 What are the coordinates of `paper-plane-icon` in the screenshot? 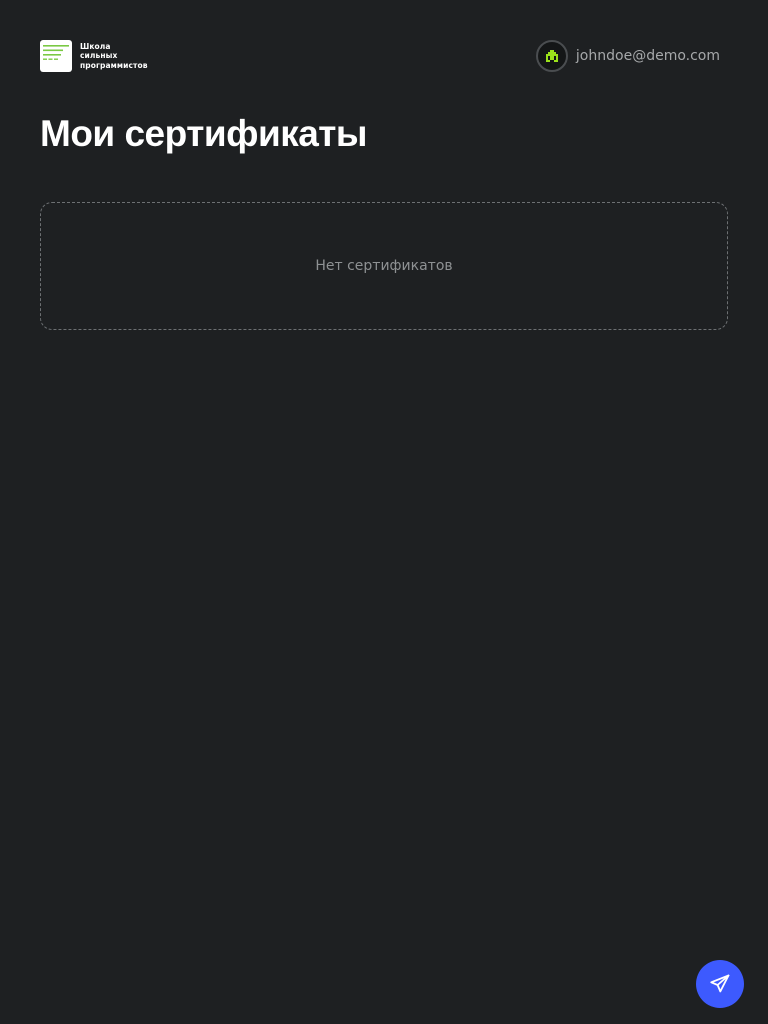 It's located at (720, 983).